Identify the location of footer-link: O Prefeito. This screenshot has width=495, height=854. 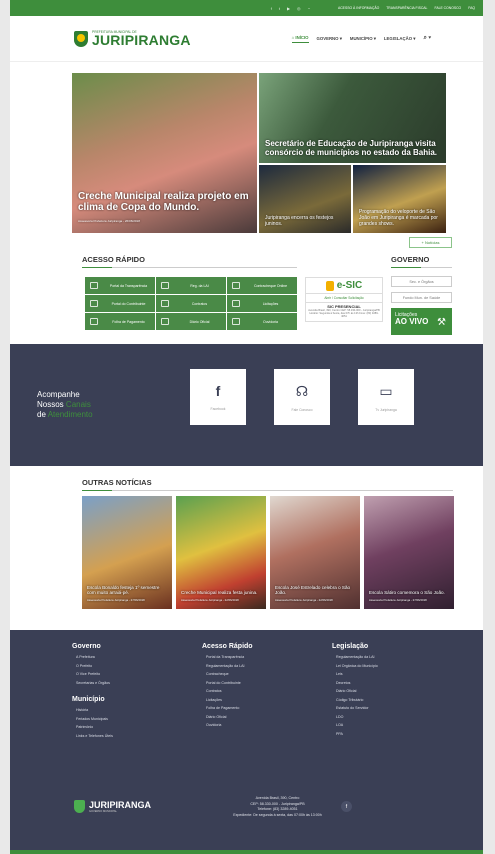
(92, 666).